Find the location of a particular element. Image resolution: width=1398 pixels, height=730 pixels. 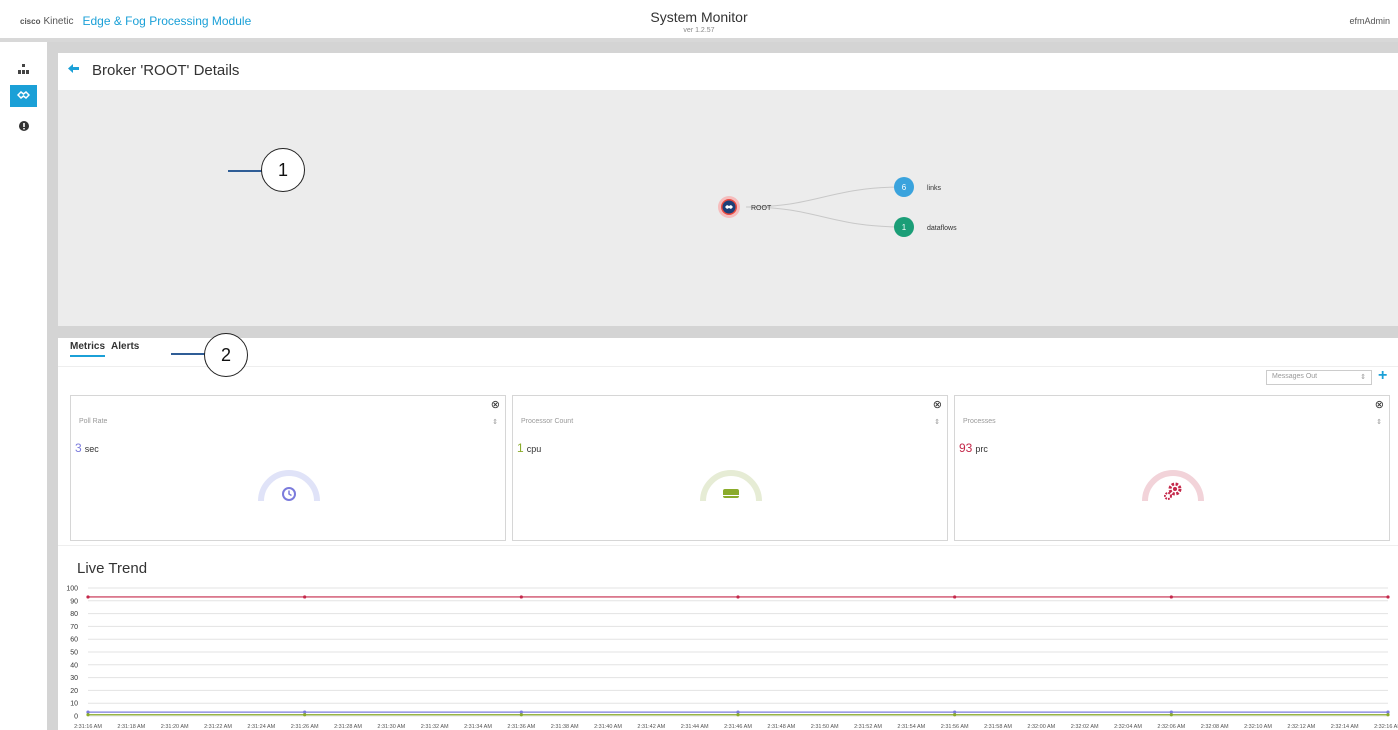

page-header: Broker 'ROOT' Details is located at coordinates (728, 71).